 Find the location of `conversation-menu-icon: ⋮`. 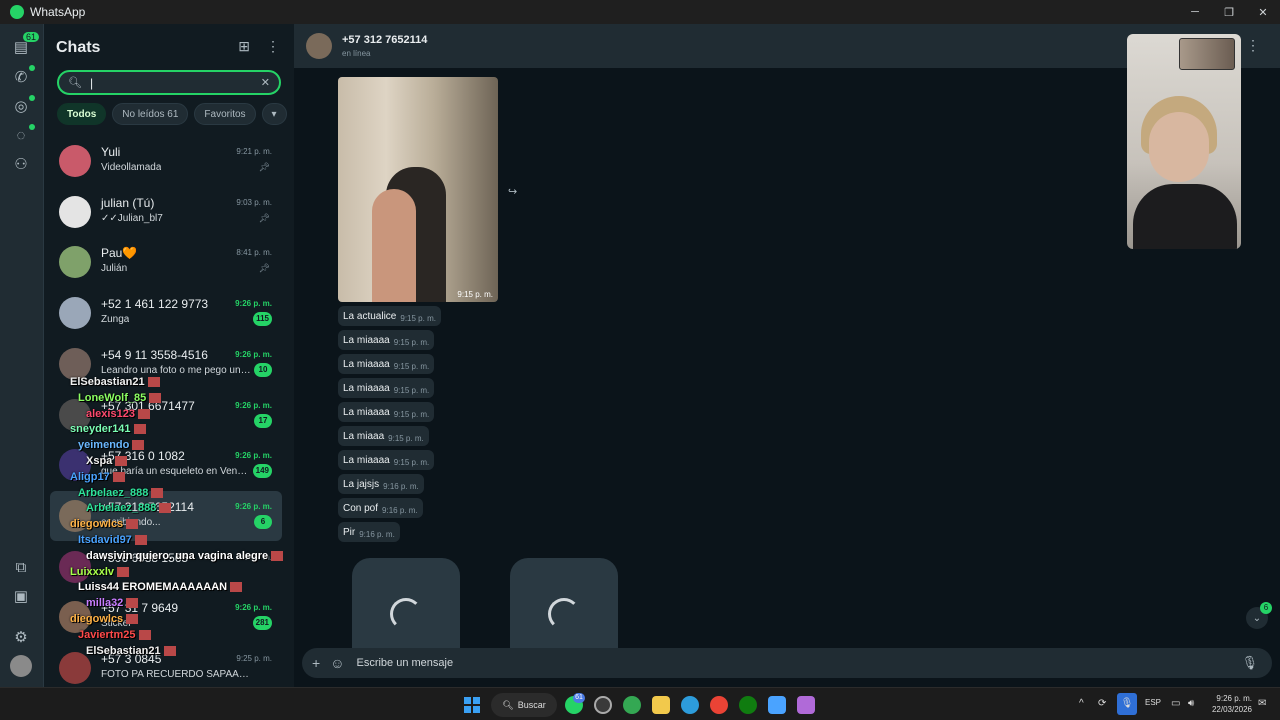

conversation-menu-icon: ⋮ is located at coordinates (1253, 45).